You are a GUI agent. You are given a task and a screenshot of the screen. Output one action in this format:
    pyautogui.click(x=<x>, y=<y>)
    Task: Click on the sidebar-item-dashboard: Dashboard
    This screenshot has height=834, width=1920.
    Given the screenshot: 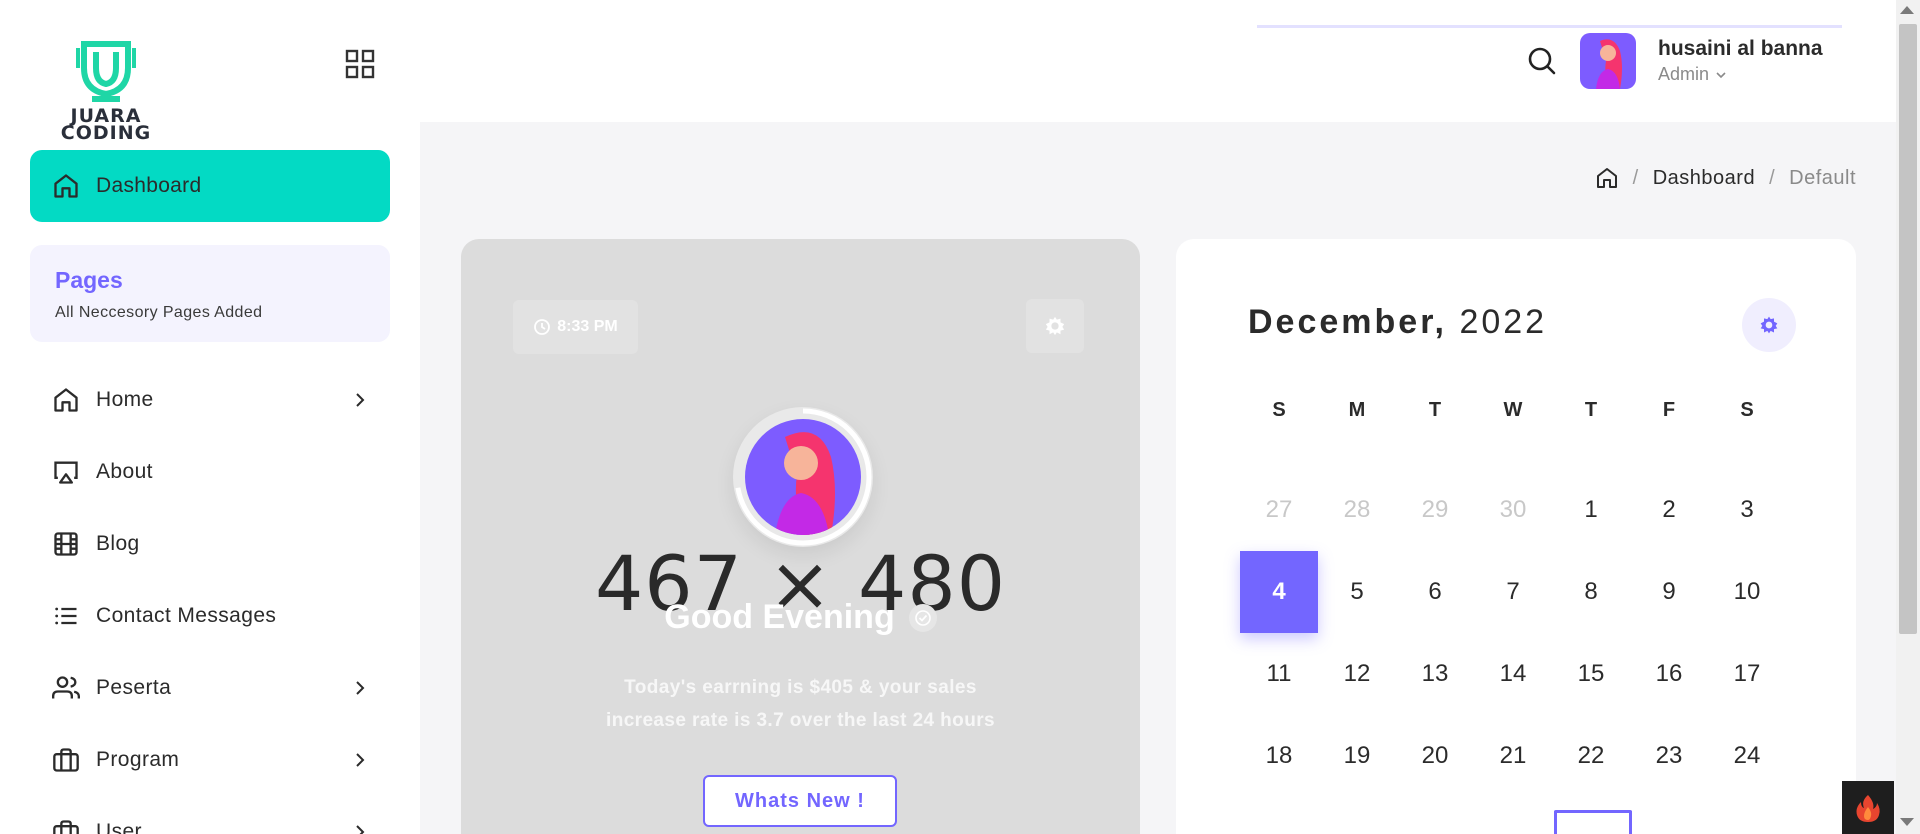 What is the action you would take?
    pyautogui.click(x=210, y=186)
    